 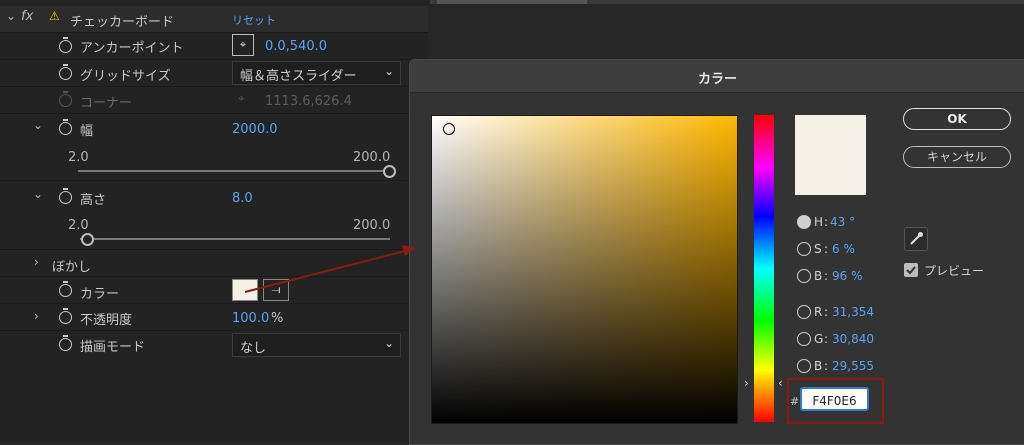 I want to click on ok-button: OK, so click(x=957, y=119).